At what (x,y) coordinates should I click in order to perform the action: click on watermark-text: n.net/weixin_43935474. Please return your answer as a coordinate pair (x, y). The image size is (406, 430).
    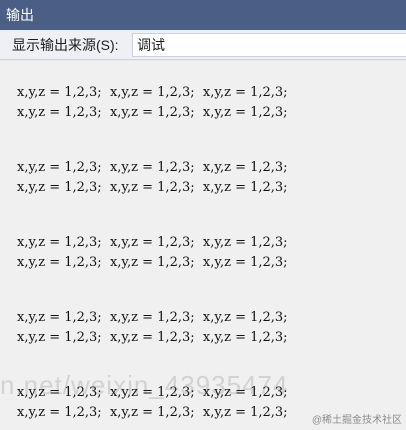
    Looking at the image, I should click on (144, 385).